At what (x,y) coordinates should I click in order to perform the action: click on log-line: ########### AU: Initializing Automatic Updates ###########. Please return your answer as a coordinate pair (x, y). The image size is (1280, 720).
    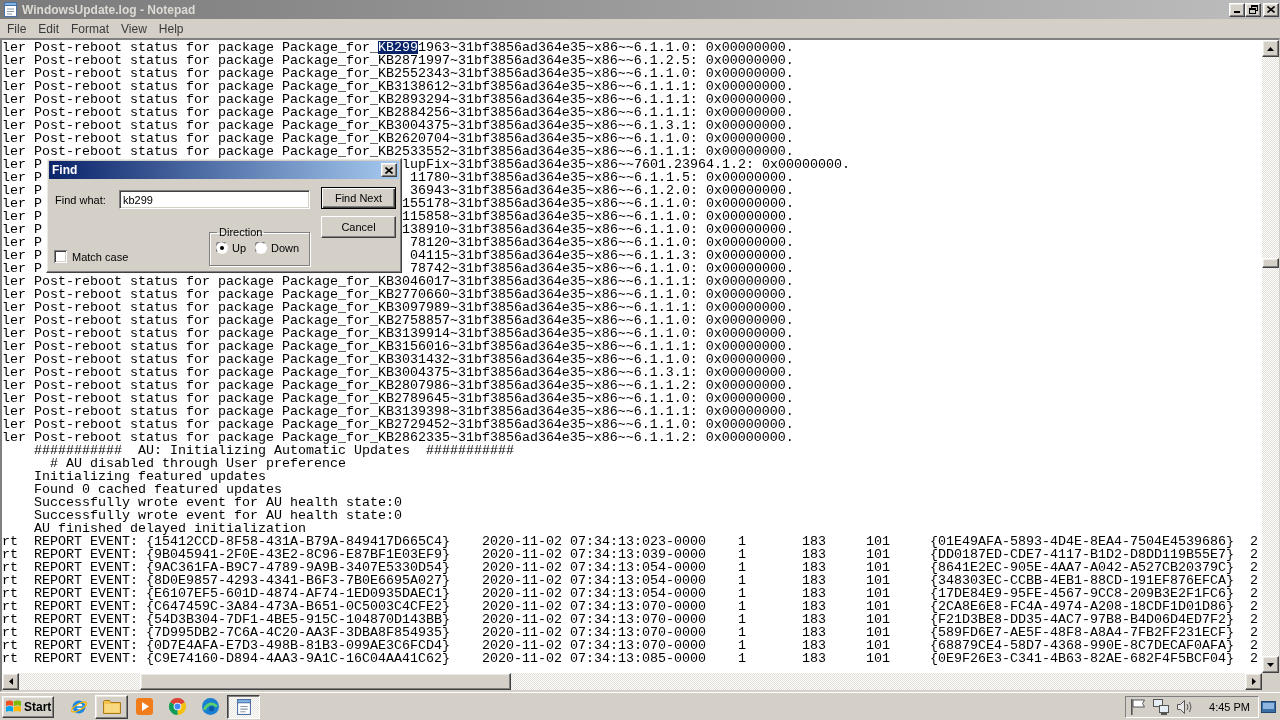
    Looking at the image, I should click on (274, 450).